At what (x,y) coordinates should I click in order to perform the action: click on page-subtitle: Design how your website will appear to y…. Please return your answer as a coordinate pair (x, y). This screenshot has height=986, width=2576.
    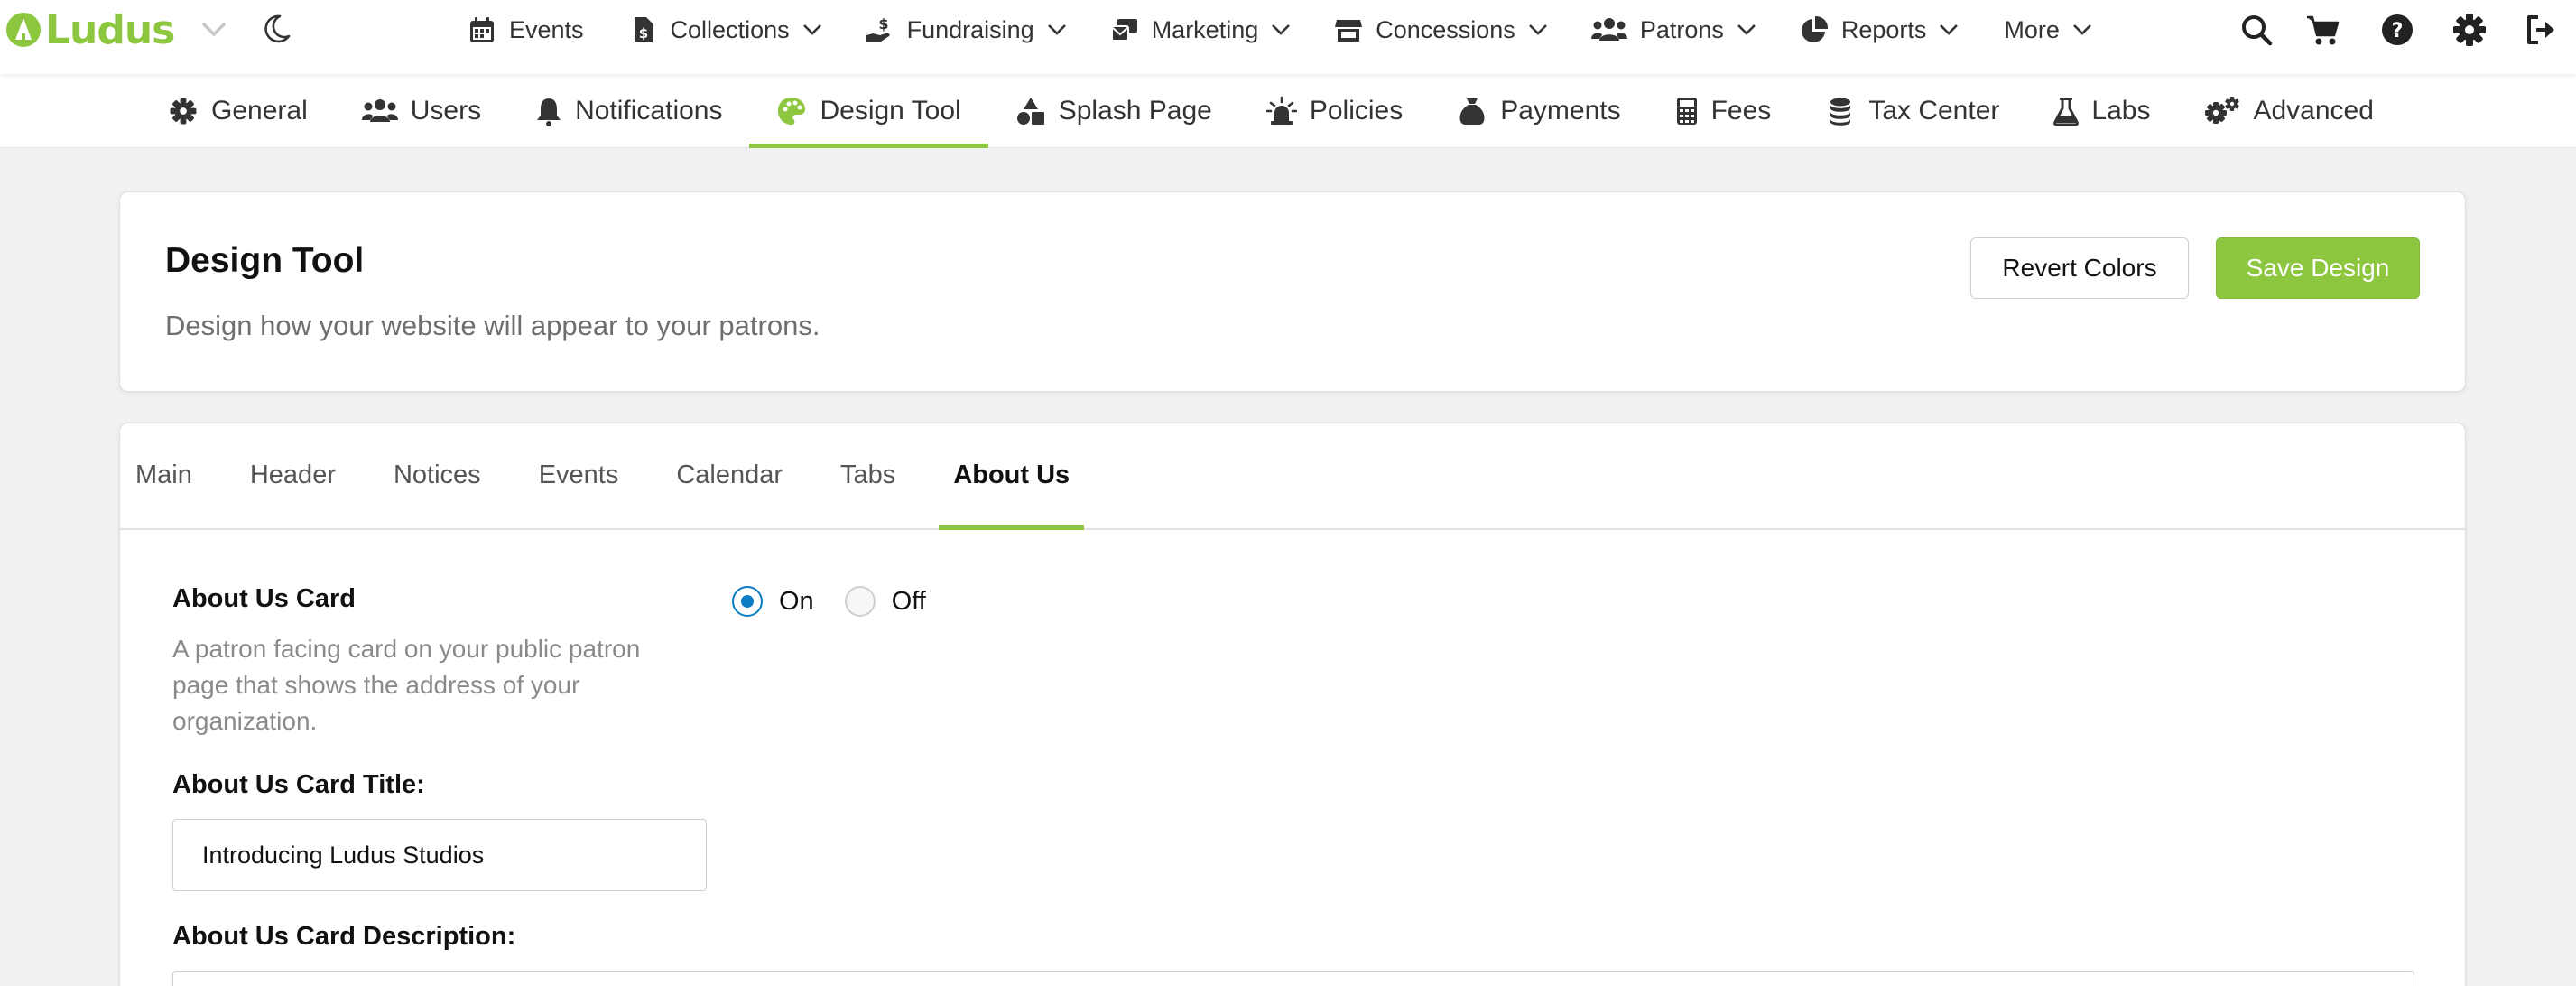
    Looking at the image, I should click on (492, 325).